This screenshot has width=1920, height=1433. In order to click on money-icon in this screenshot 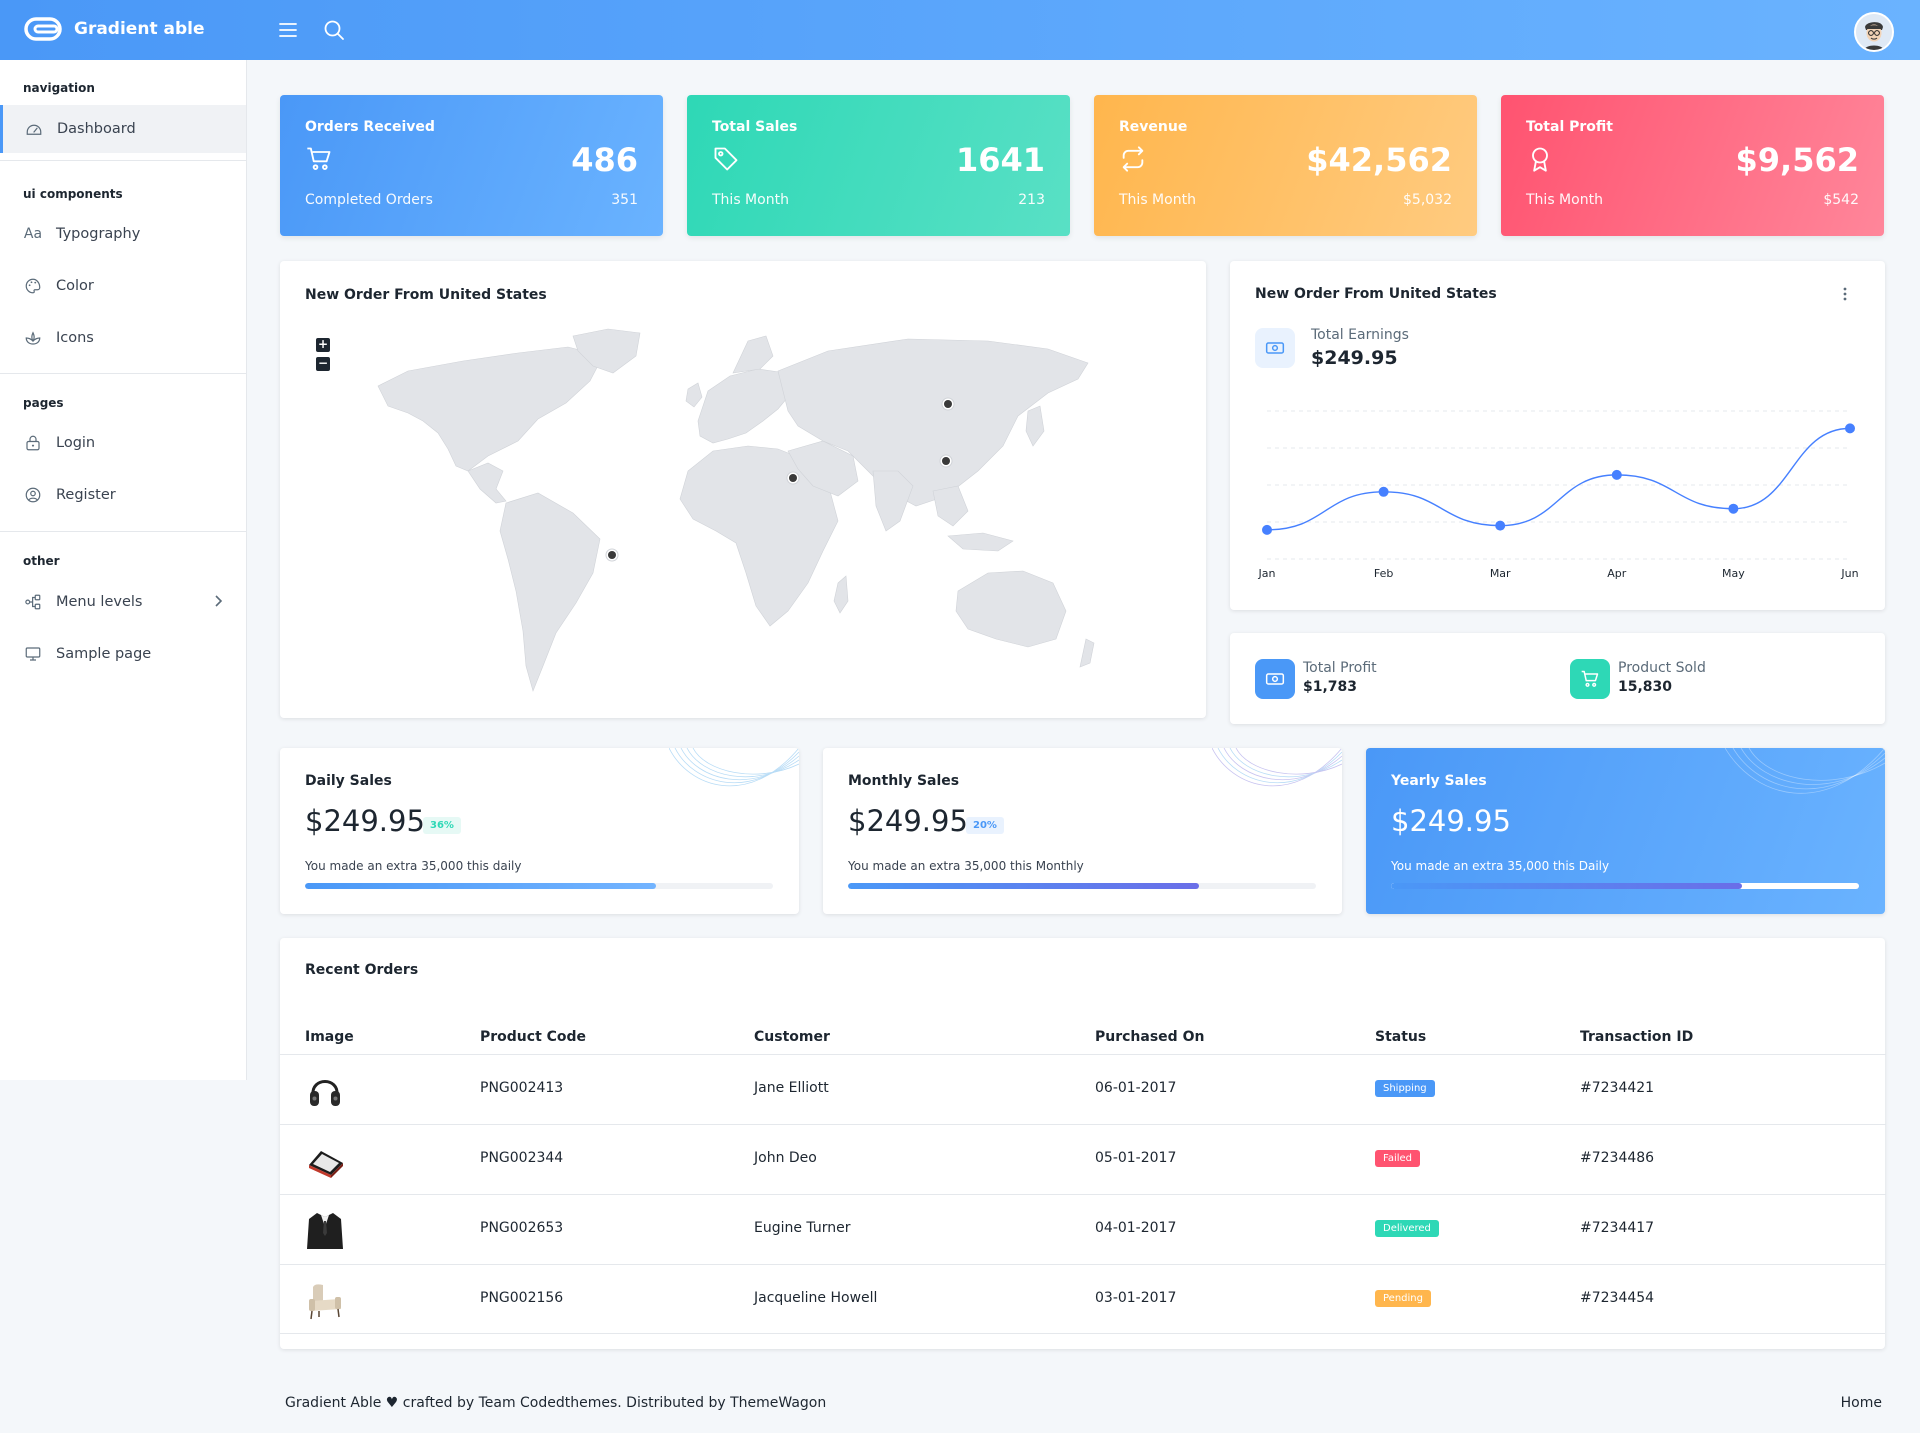, I will do `click(1275, 679)`.